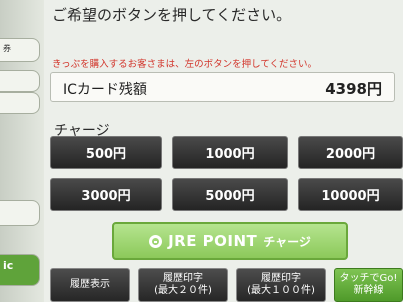 Image resolution: width=403 pixels, height=302 pixels. I want to click on jre-point-sub-label: チャージ, so click(287, 241).